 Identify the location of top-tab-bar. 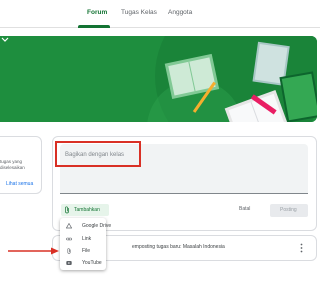
(160, 14).